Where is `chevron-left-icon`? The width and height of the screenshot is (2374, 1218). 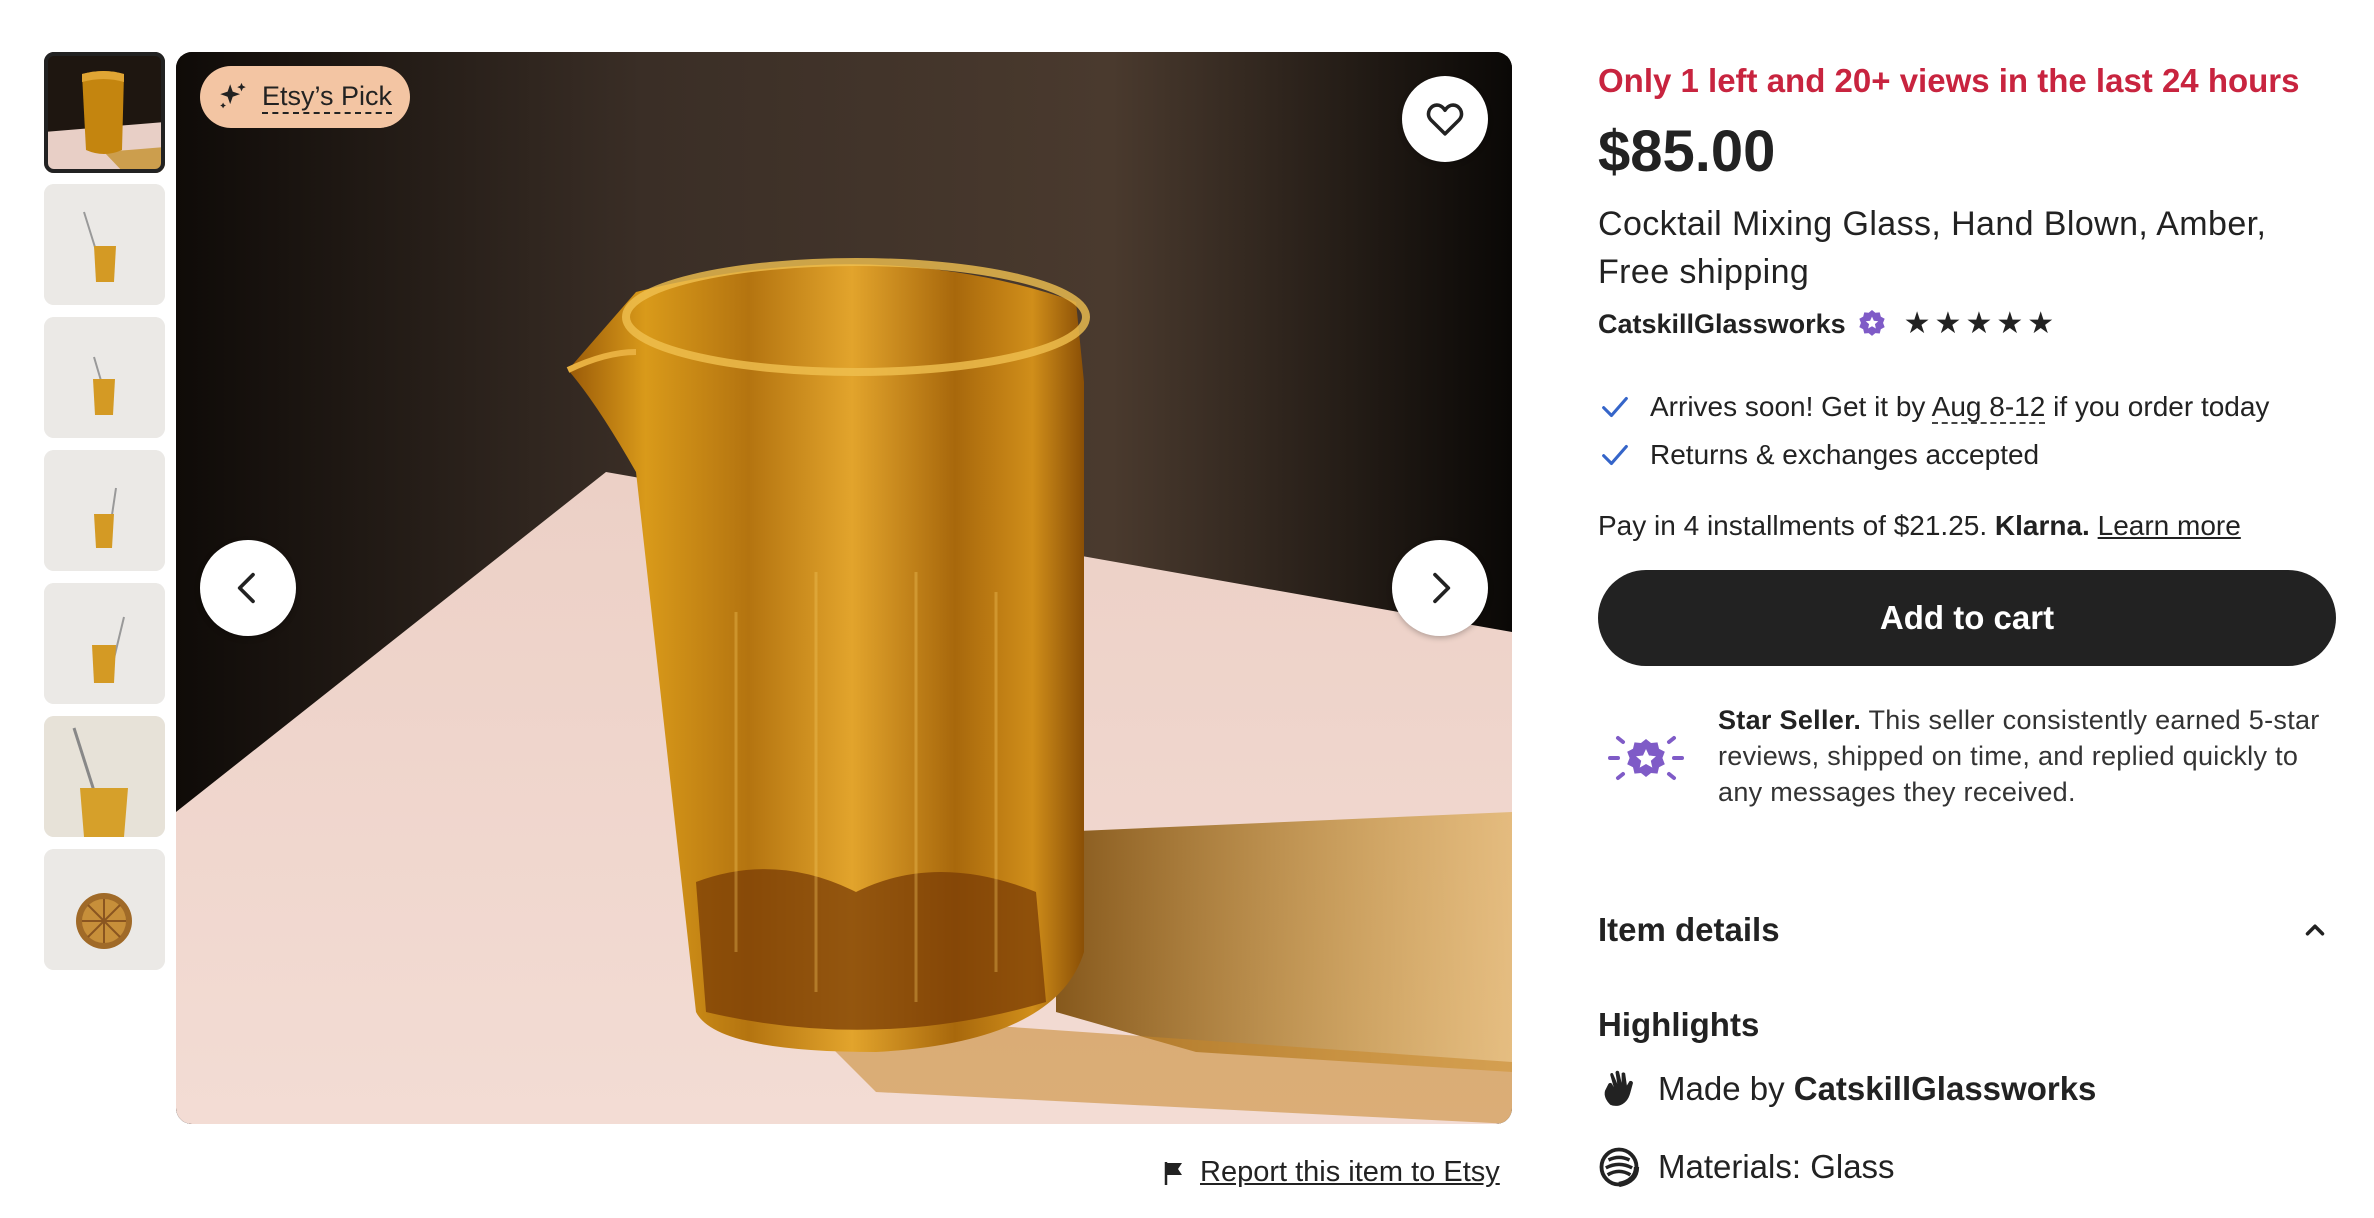 chevron-left-icon is located at coordinates (246, 588).